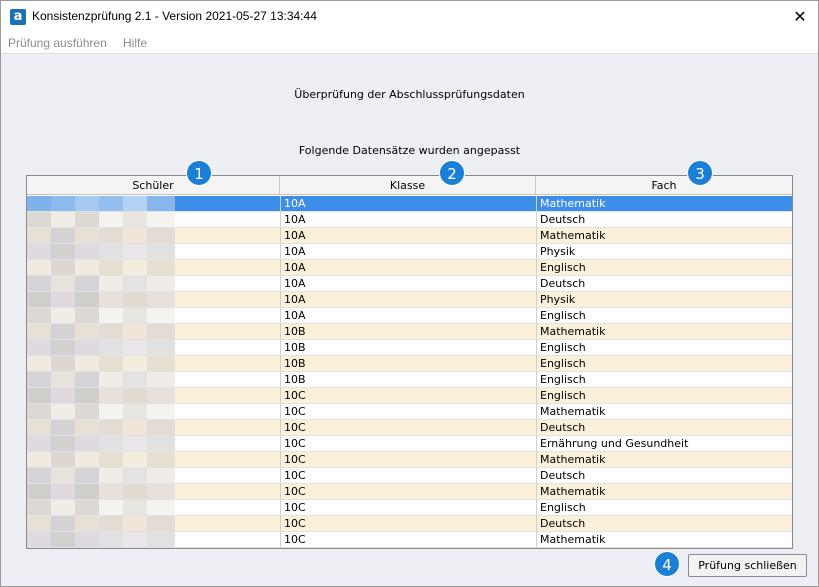 This screenshot has width=819, height=587. I want to click on menu-item-pruefung-ausfuehren: Prüfung ausführen, so click(57, 43).